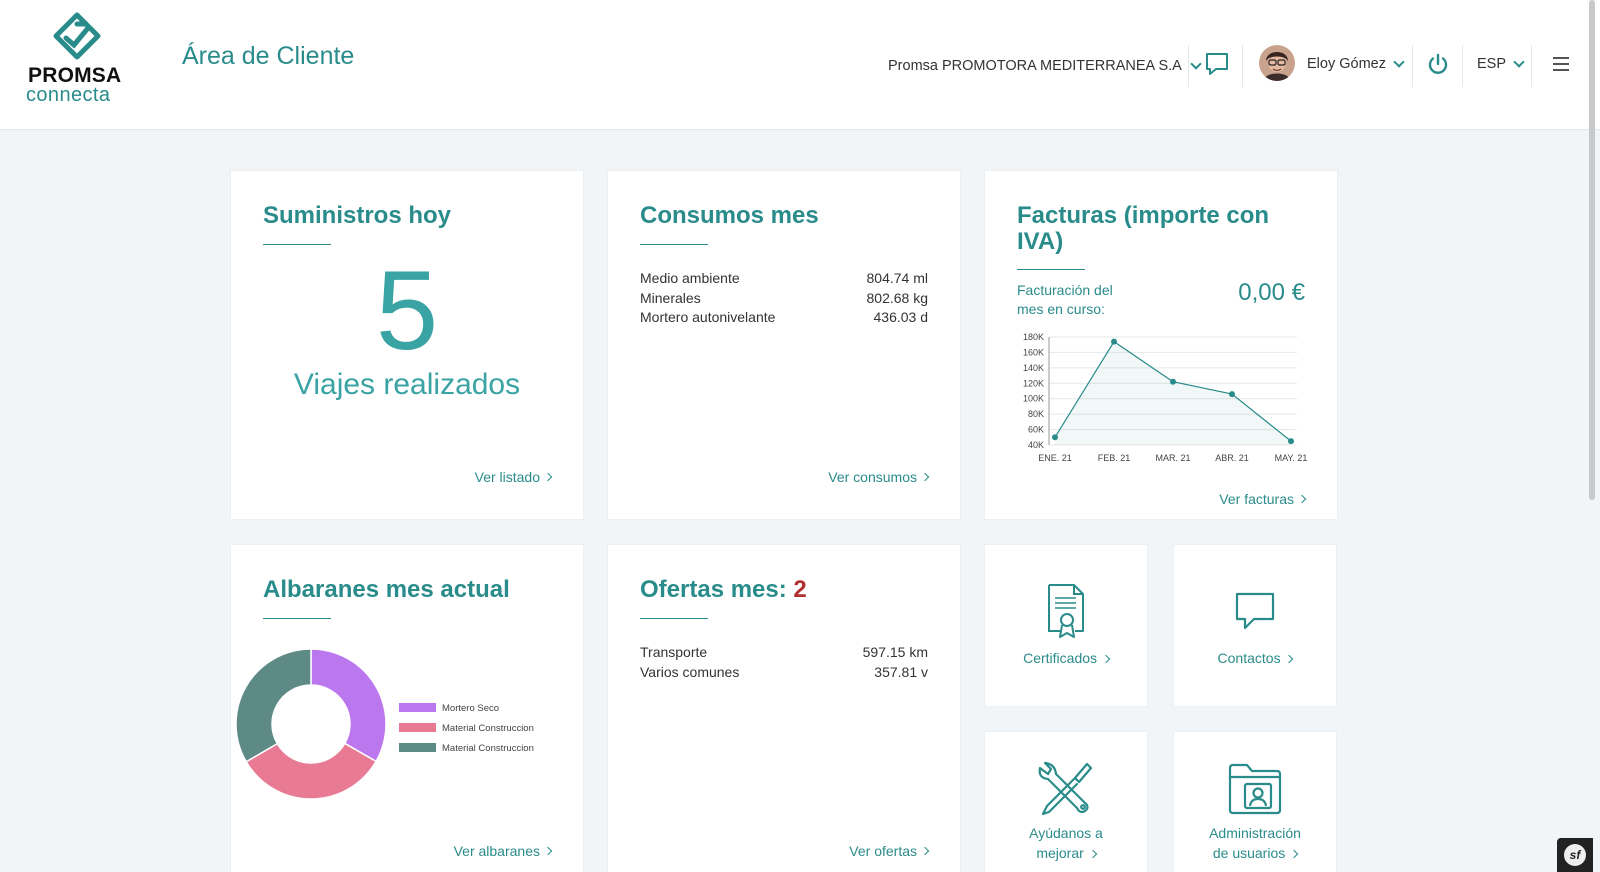 The height and width of the screenshot is (872, 1600). I want to click on trips-label: Viajes realizados, so click(407, 384).